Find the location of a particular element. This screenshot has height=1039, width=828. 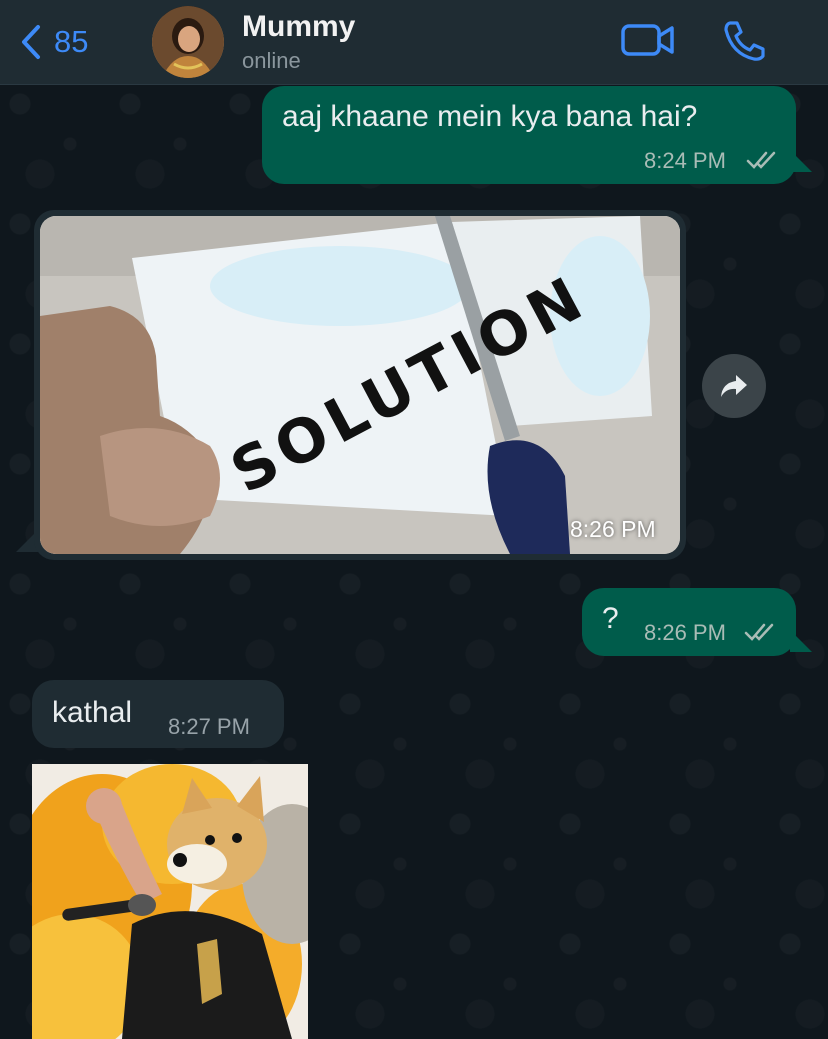

avatar-image is located at coordinates (188, 42).